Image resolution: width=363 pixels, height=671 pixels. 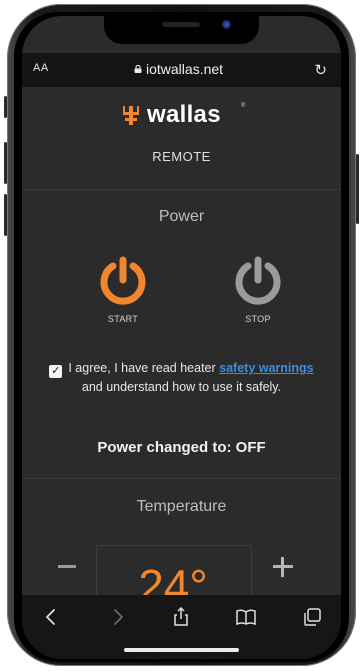 I want to click on increase-temperature-button, so click(x=283, y=567).